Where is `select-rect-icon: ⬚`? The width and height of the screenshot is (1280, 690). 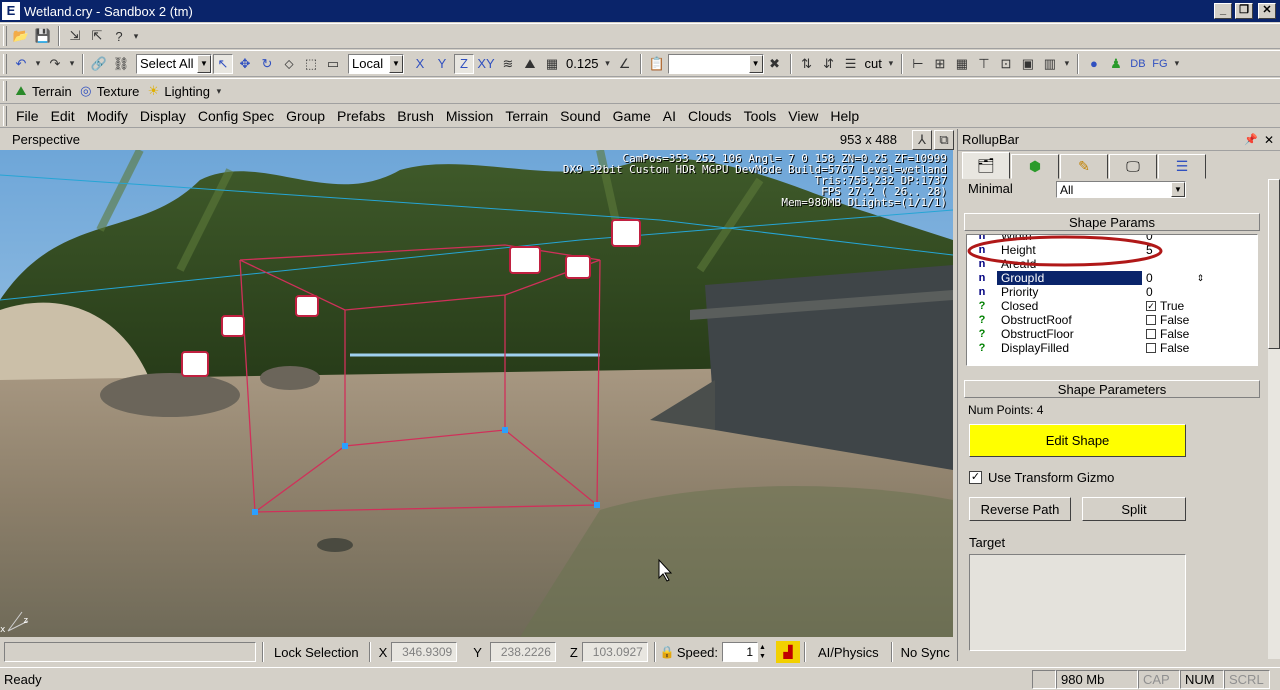
select-rect-icon: ⬚ is located at coordinates (311, 64).